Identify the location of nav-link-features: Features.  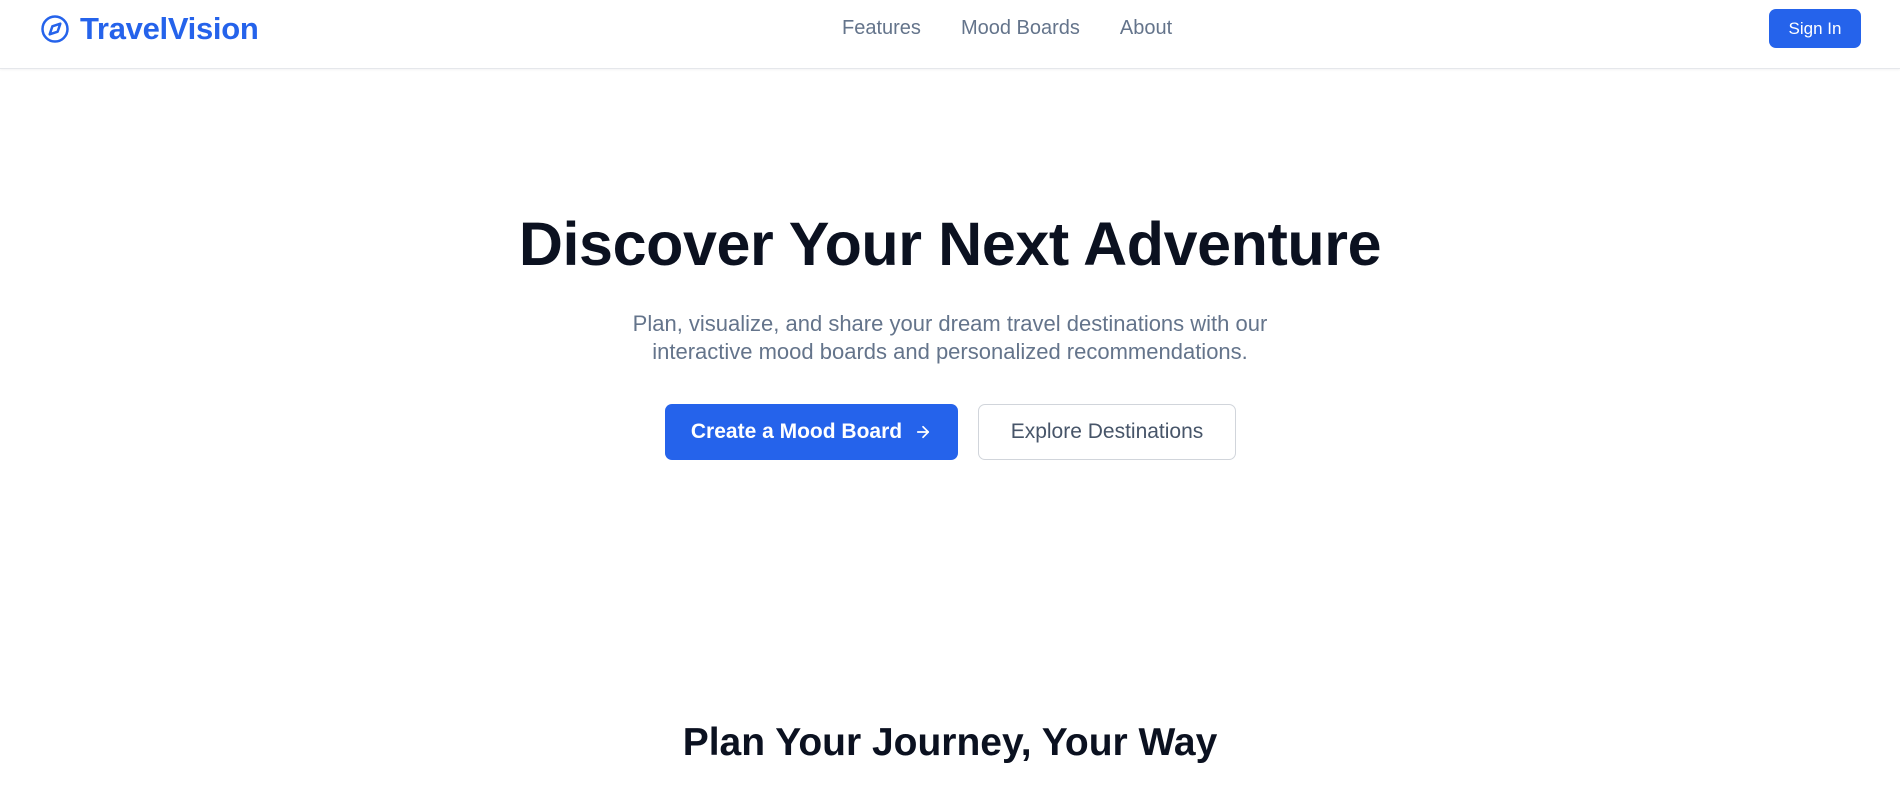
(881, 28).